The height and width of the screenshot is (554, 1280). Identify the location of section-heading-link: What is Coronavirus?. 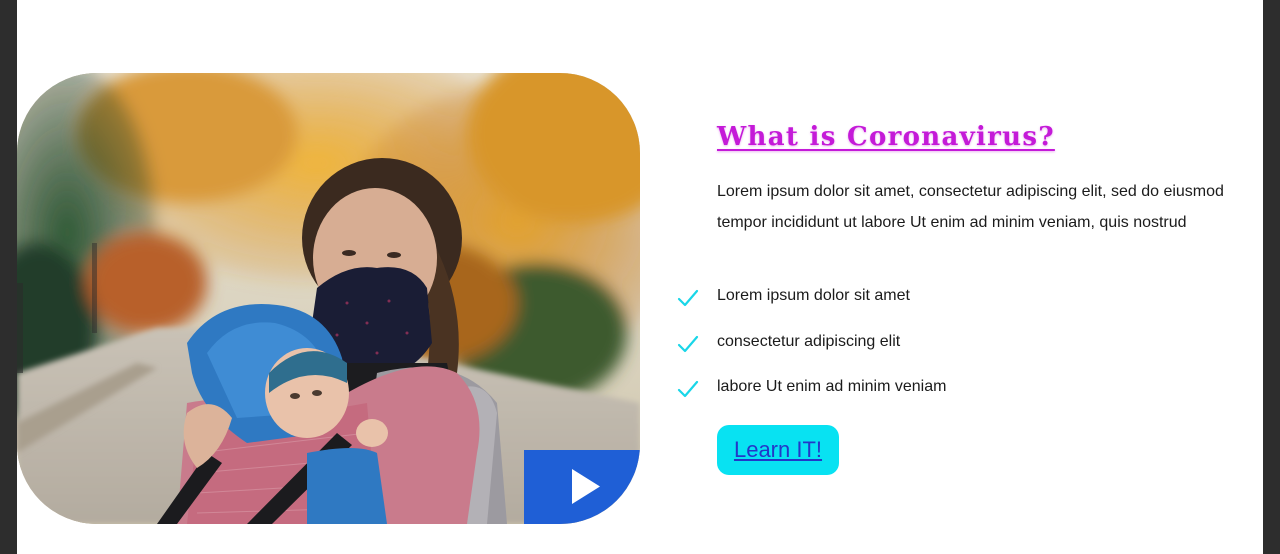
(990, 137).